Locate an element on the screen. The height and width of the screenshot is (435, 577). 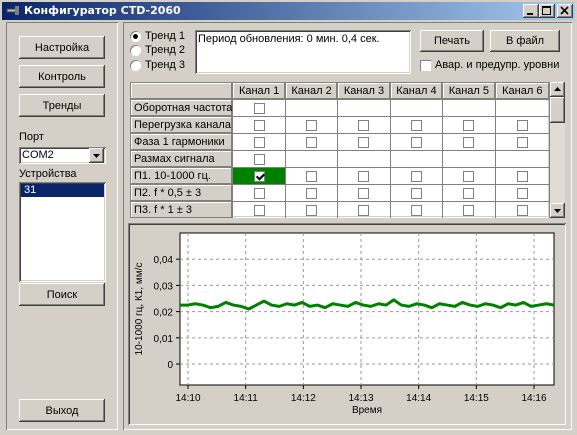
minimize-button is located at coordinates (531, 11).